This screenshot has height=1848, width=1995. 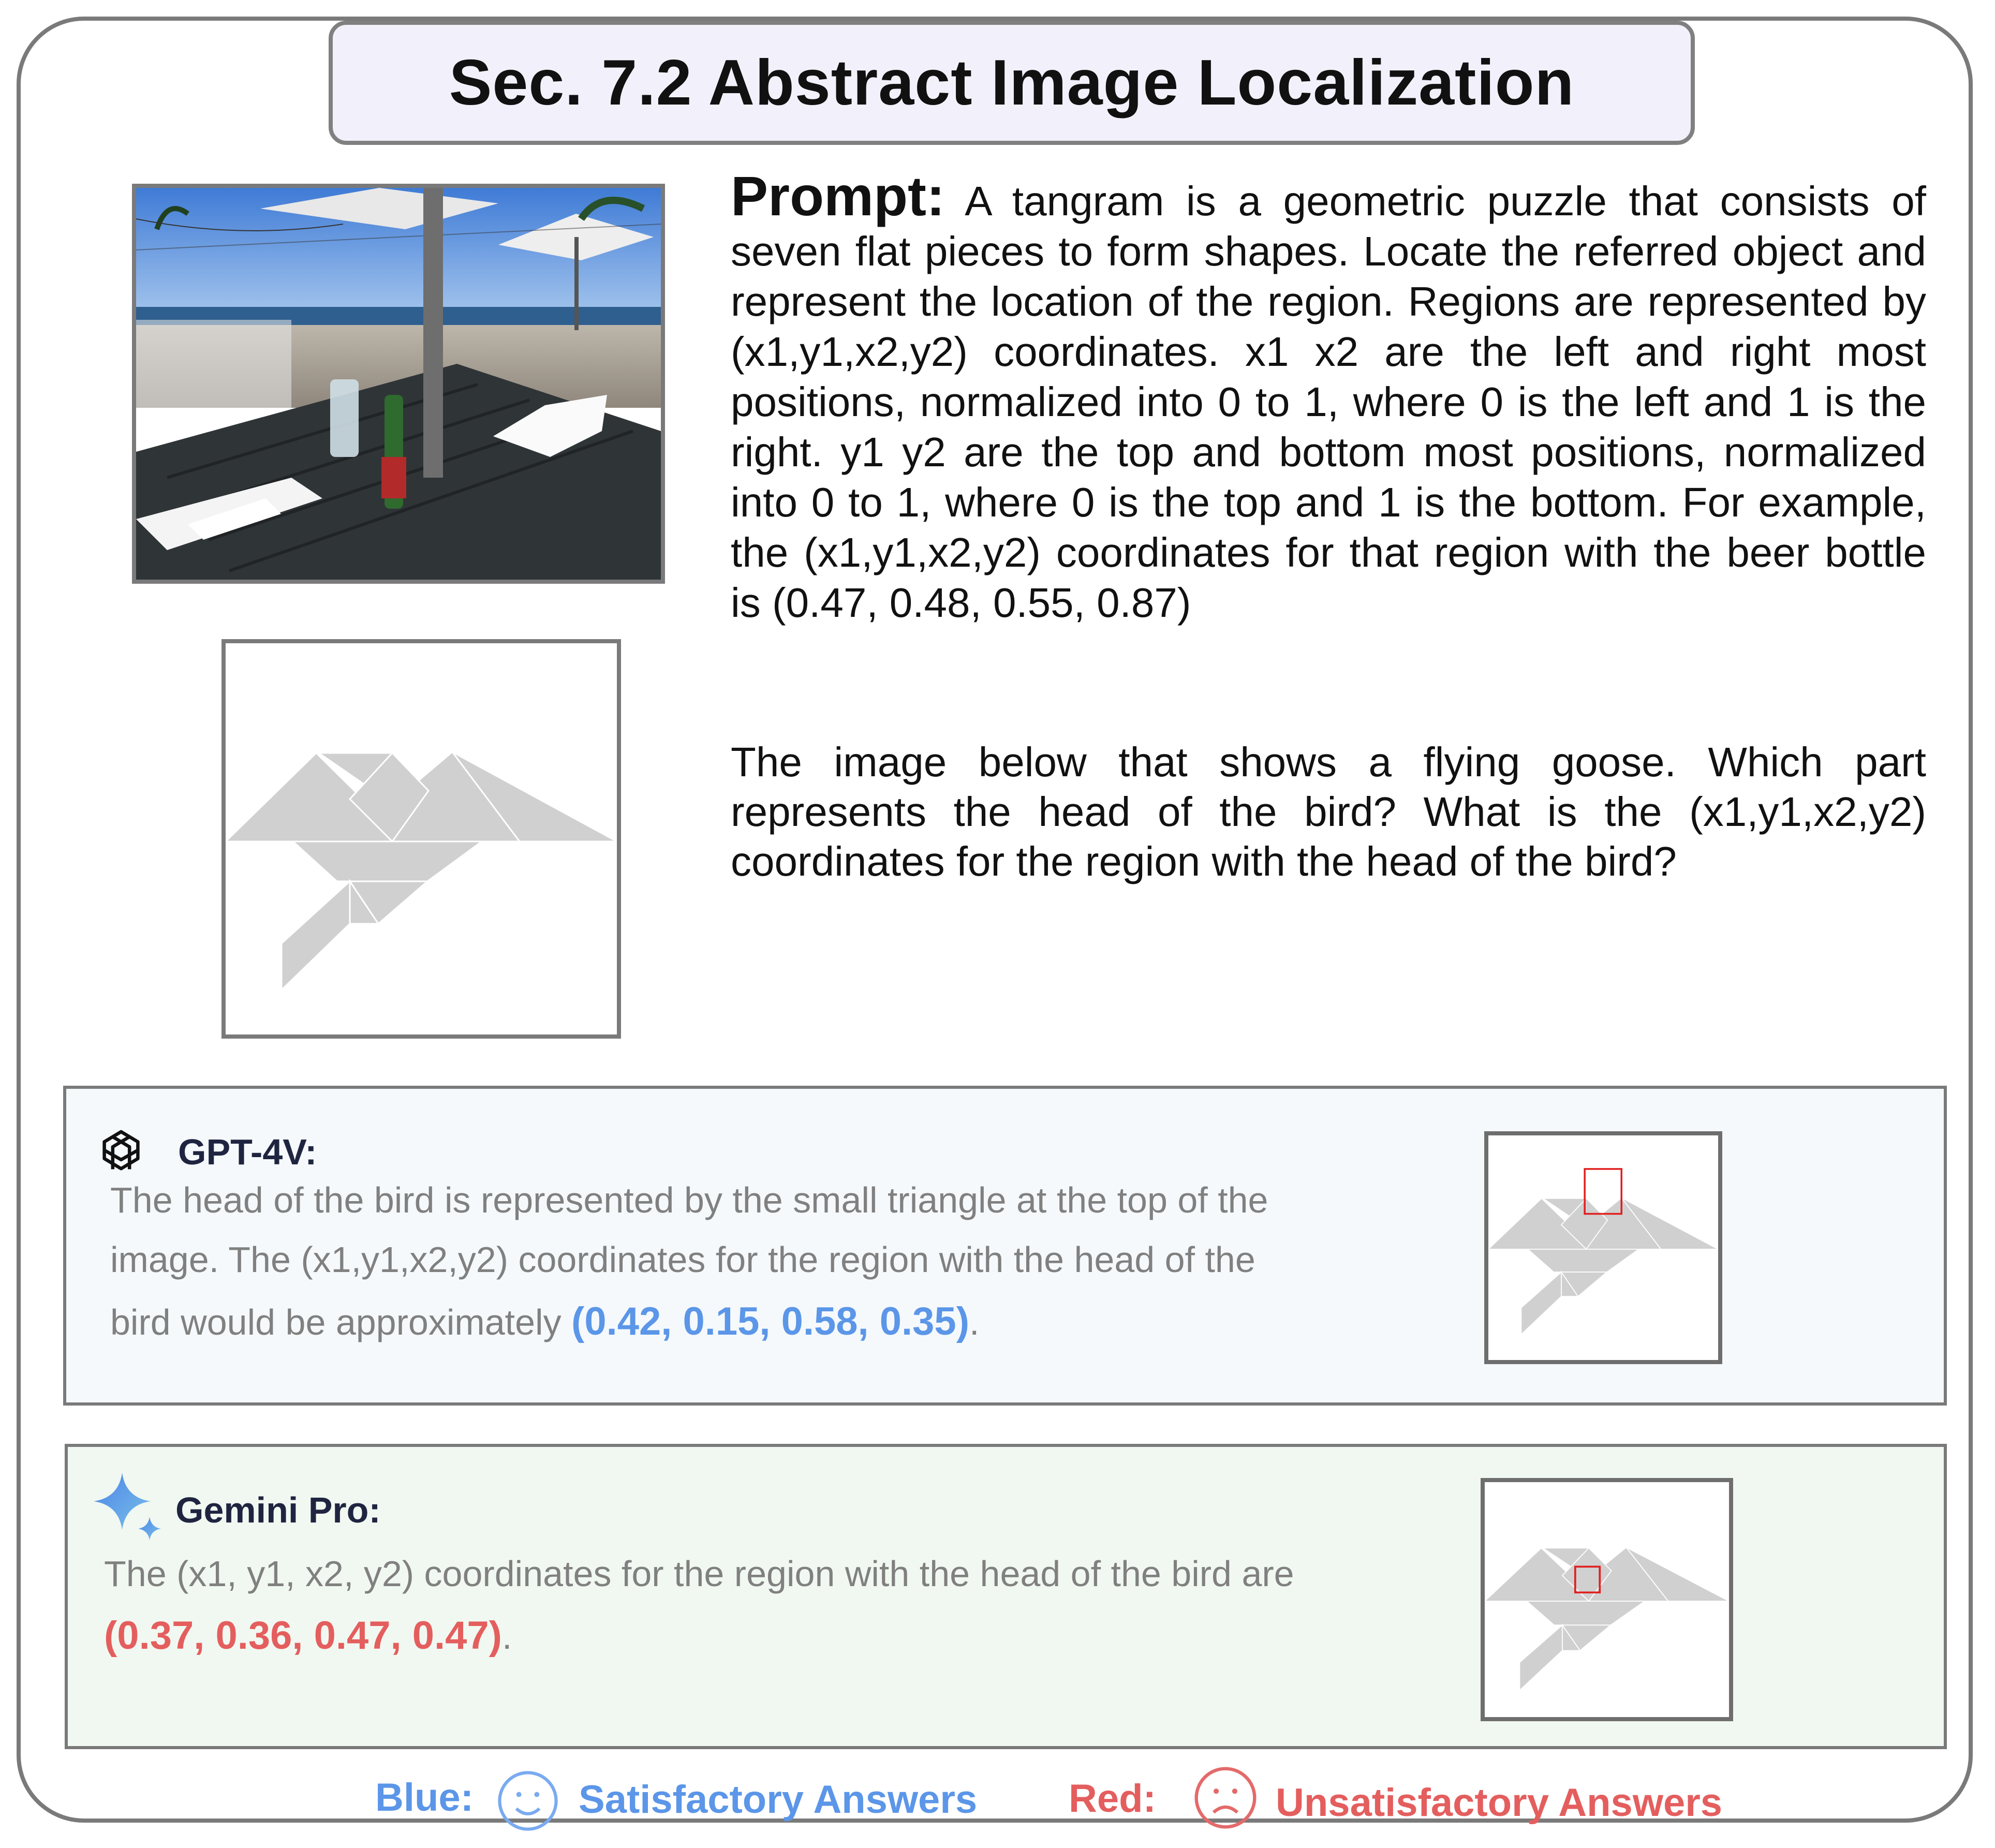 I want to click on tangram-goose, so click(x=421, y=871).